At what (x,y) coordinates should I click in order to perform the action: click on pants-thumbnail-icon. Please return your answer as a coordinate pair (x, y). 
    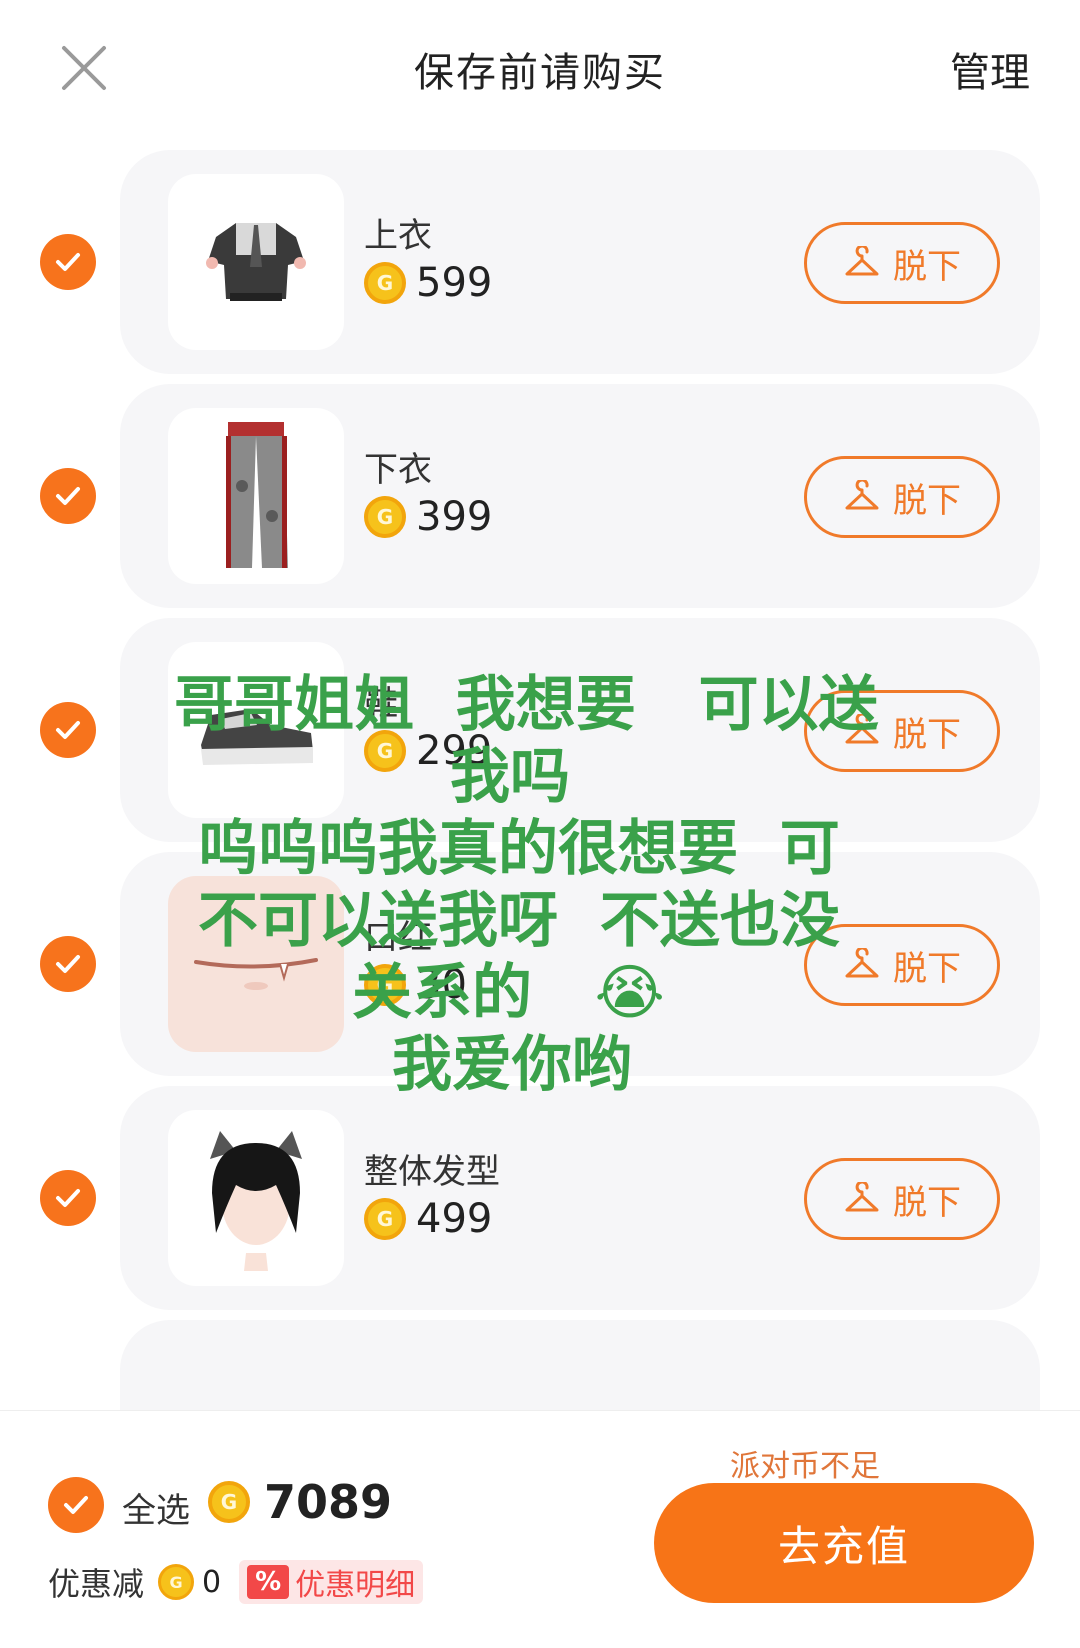
    Looking at the image, I should click on (256, 496).